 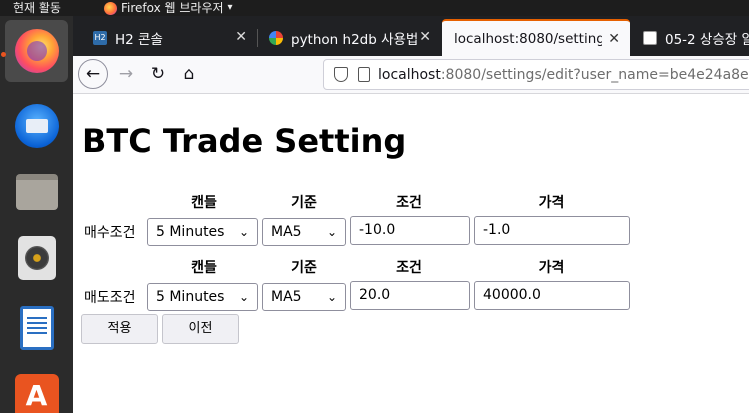 I want to click on dock-rhythmbox, so click(x=36, y=258).